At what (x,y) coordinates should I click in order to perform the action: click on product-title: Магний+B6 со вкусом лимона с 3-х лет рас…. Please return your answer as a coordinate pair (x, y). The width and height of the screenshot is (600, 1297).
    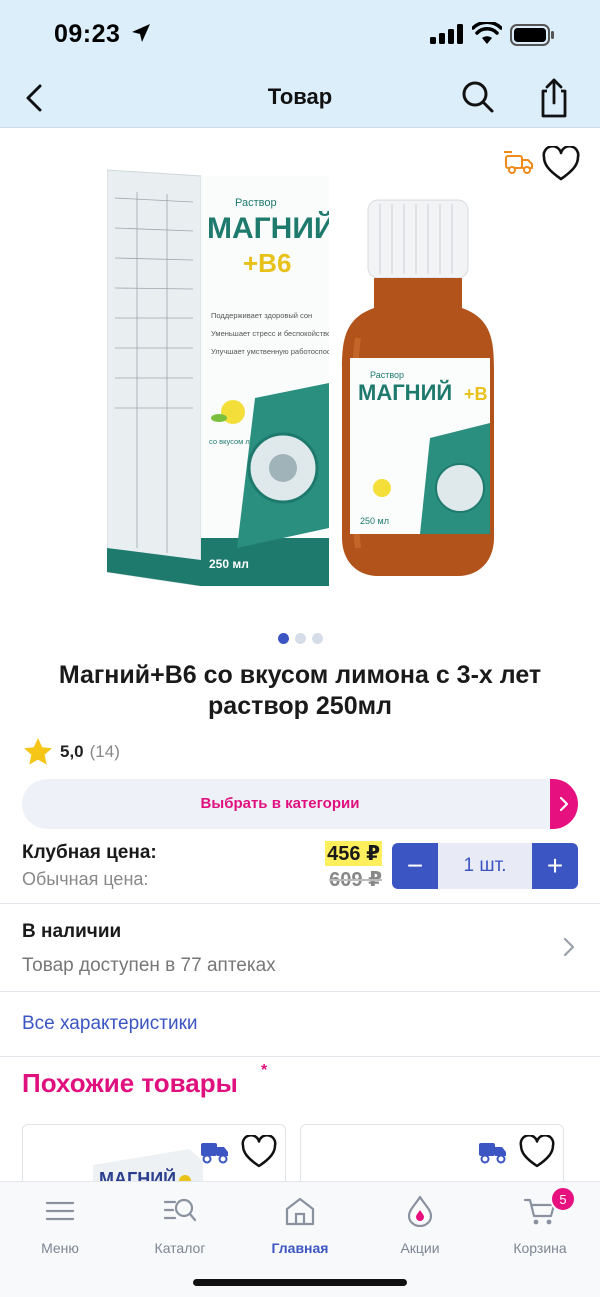
    Looking at the image, I should click on (300, 690).